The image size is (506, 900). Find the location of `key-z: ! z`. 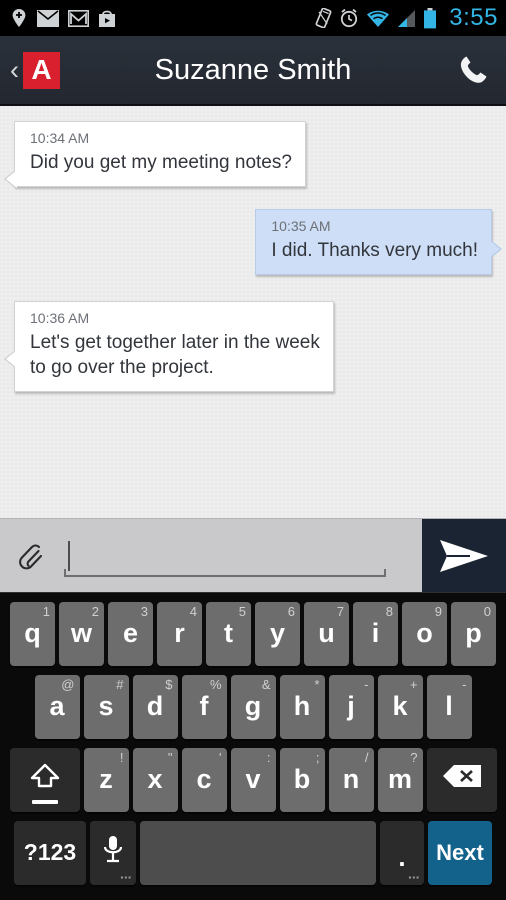

key-z: ! z is located at coordinates (106, 779).